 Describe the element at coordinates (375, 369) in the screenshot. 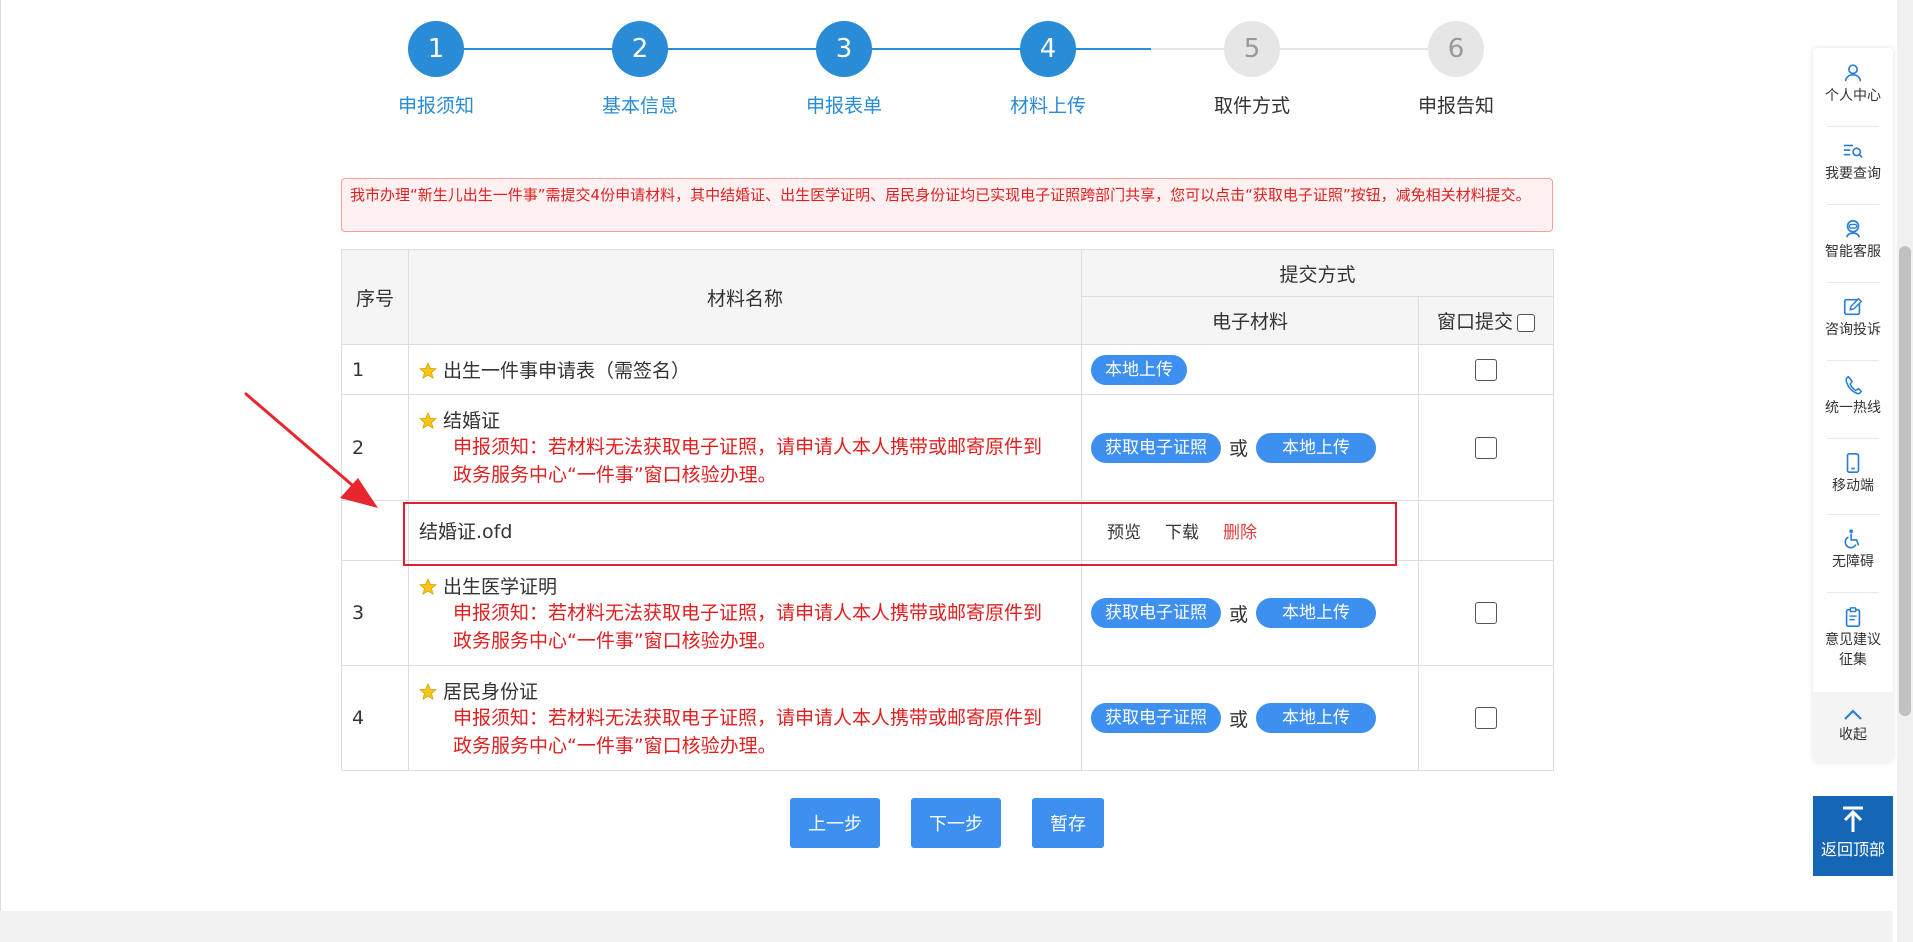

I see `row-seq: 1` at that location.